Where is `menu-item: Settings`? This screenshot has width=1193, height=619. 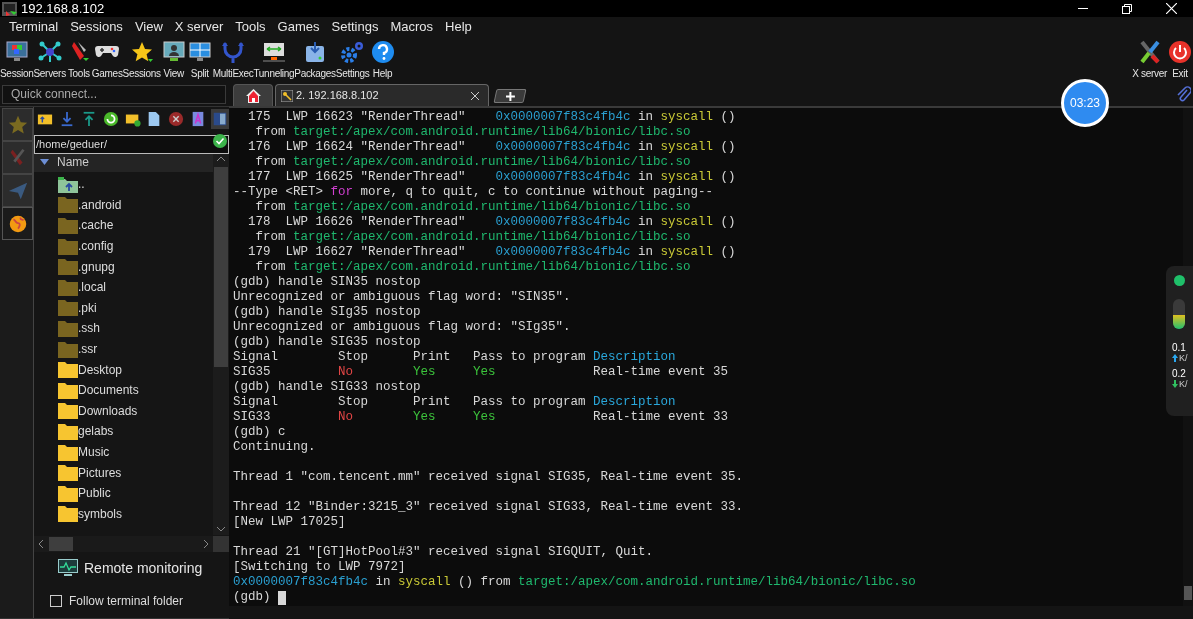
menu-item: Settings is located at coordinates (355, 27).